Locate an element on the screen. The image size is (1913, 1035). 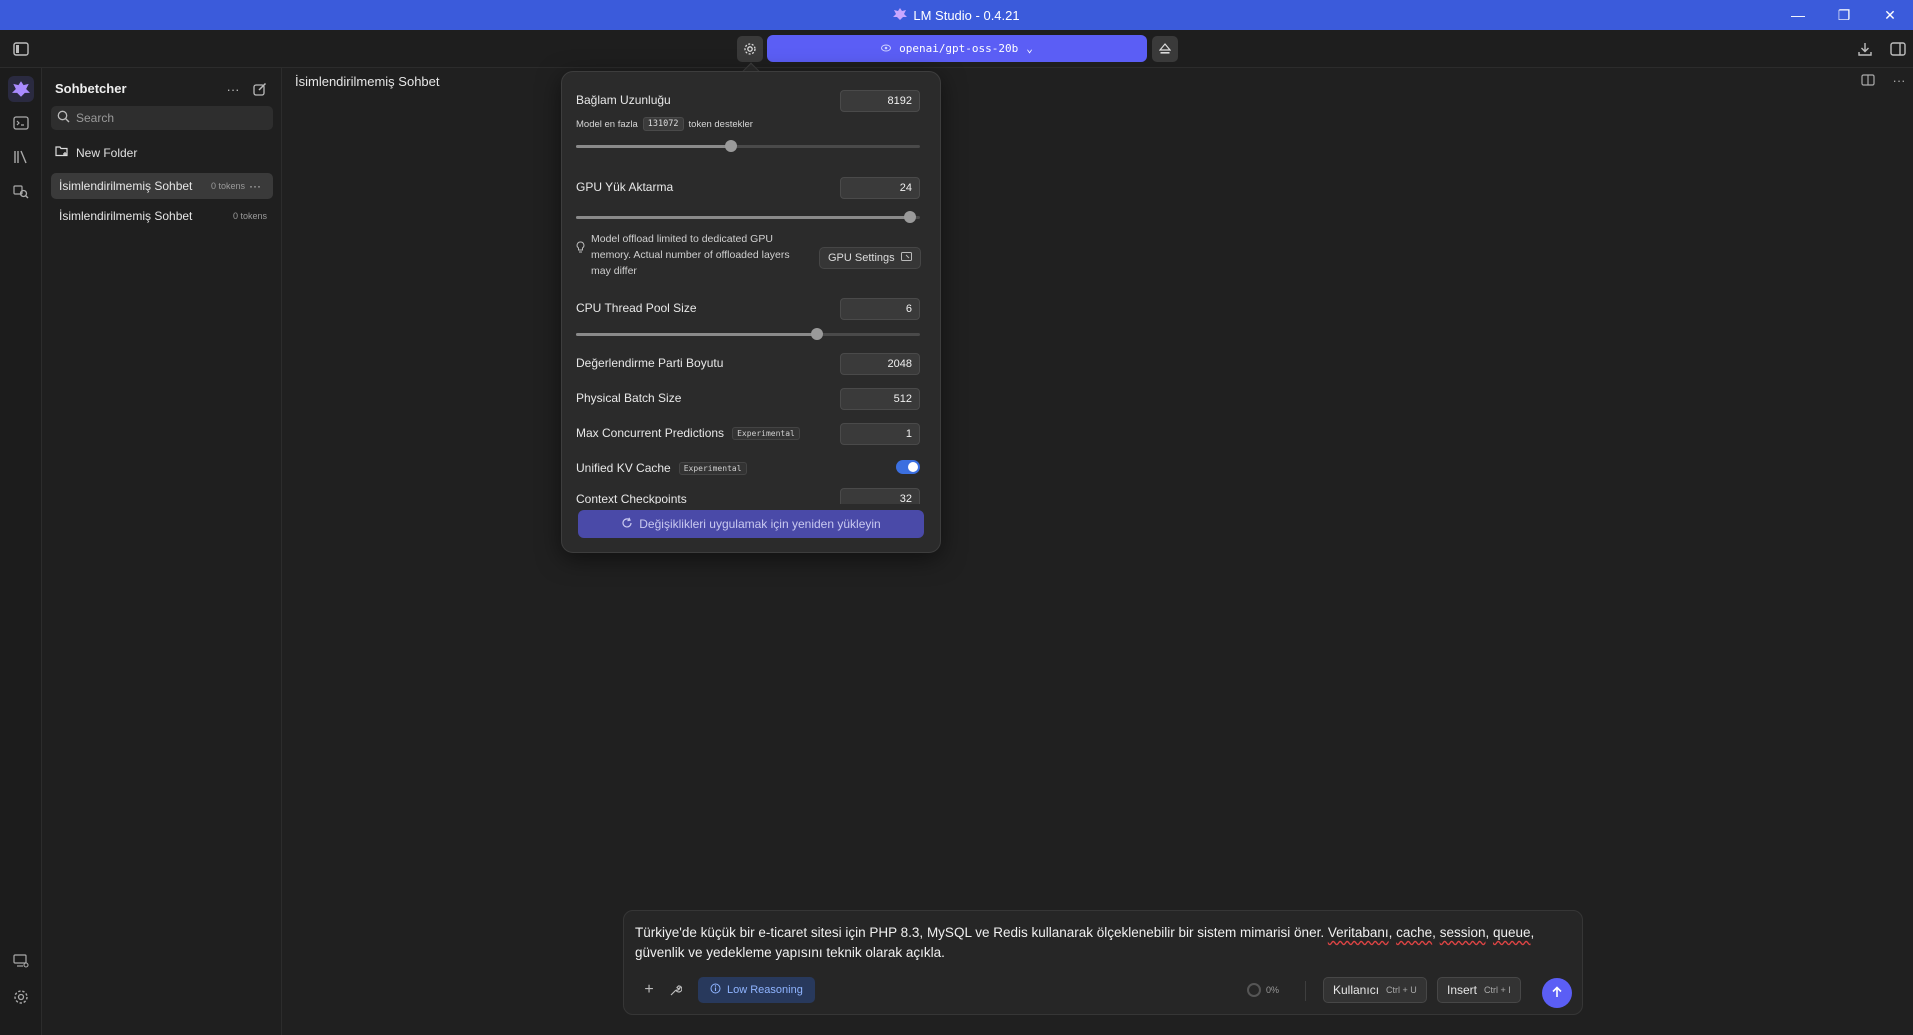
eval-batch-input: 2048 is located at coordinates (880, 364).